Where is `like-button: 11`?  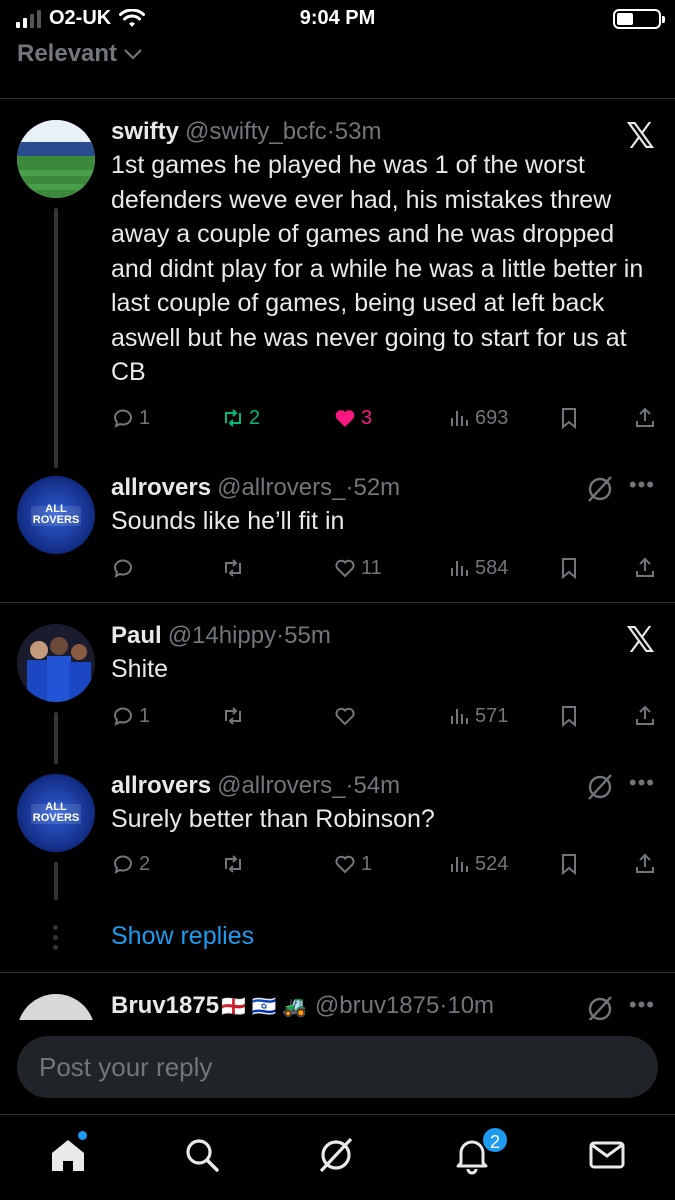 like-button: 11 is located at coordinates (357, 568).